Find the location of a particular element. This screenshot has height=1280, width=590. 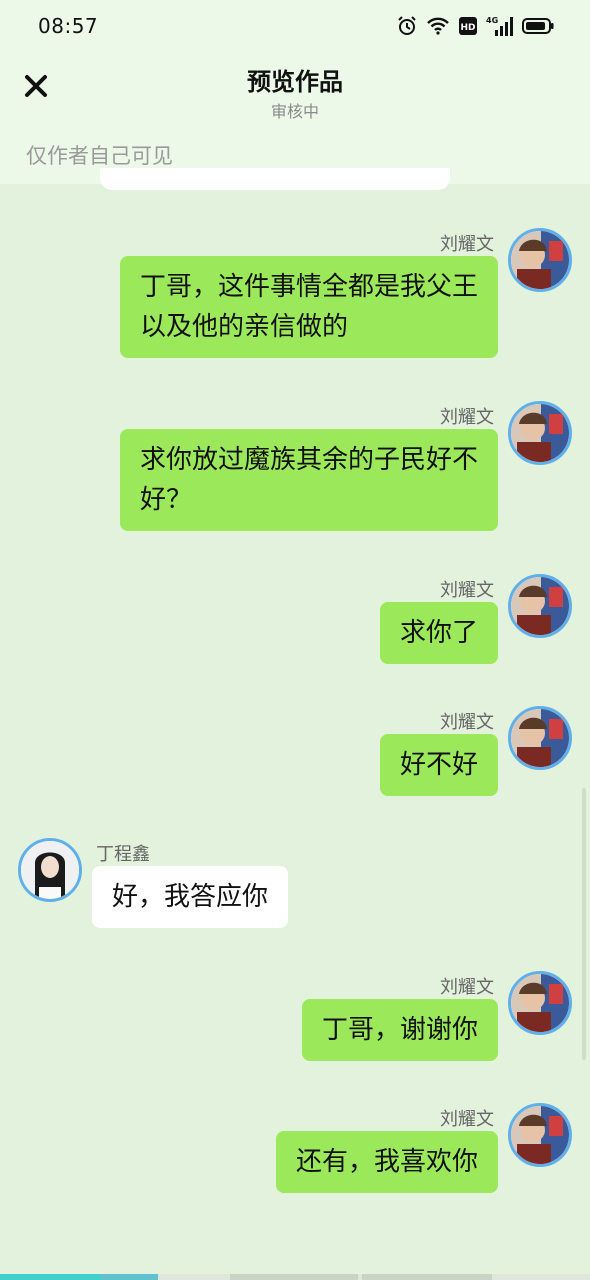

status-icons: HD 4G is located at coordinates (475, 26).